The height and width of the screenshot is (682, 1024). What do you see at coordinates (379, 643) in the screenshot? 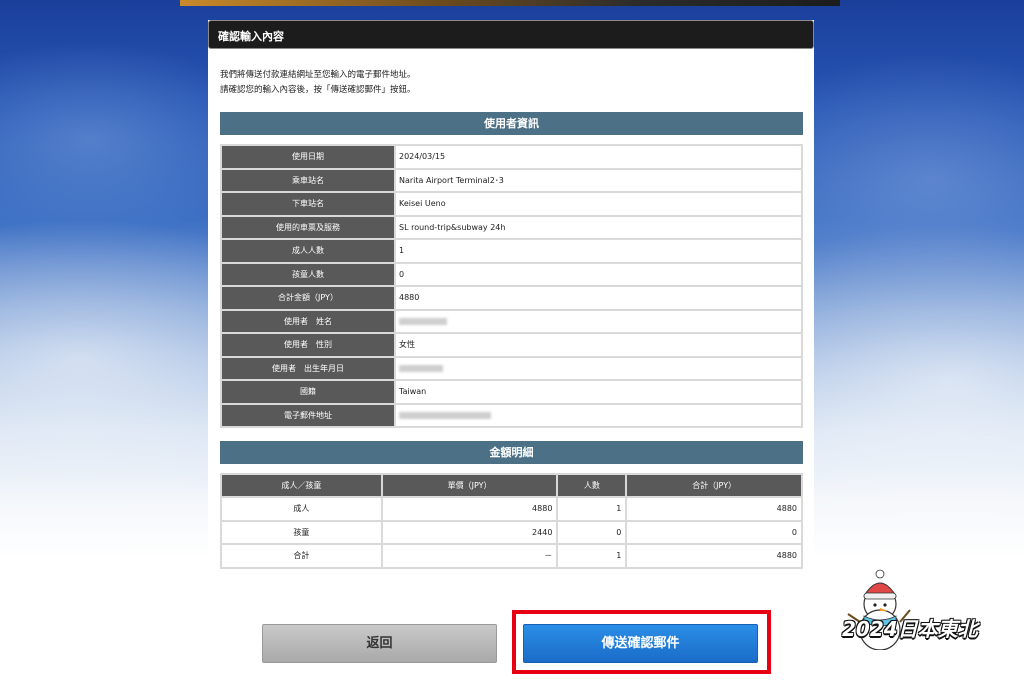
I see `back-button: 返回` at bounding box center [379, 643].